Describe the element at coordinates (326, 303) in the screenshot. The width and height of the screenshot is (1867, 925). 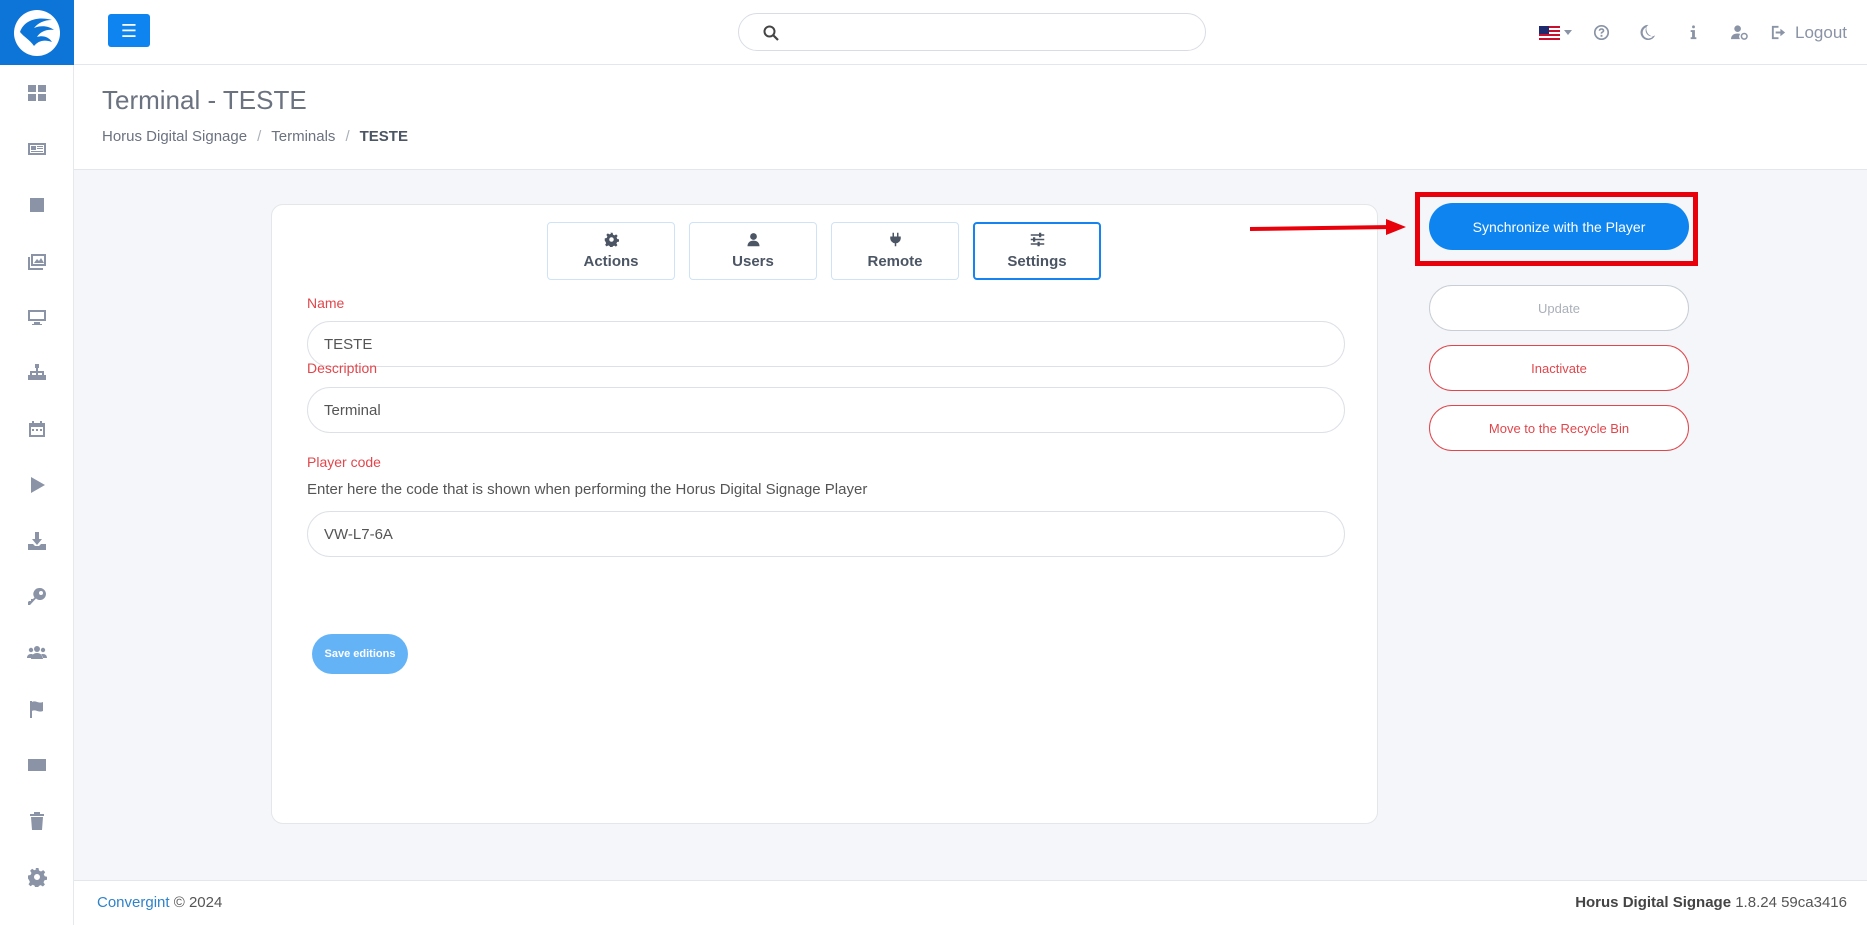
I see `name-label: Name` at that location.